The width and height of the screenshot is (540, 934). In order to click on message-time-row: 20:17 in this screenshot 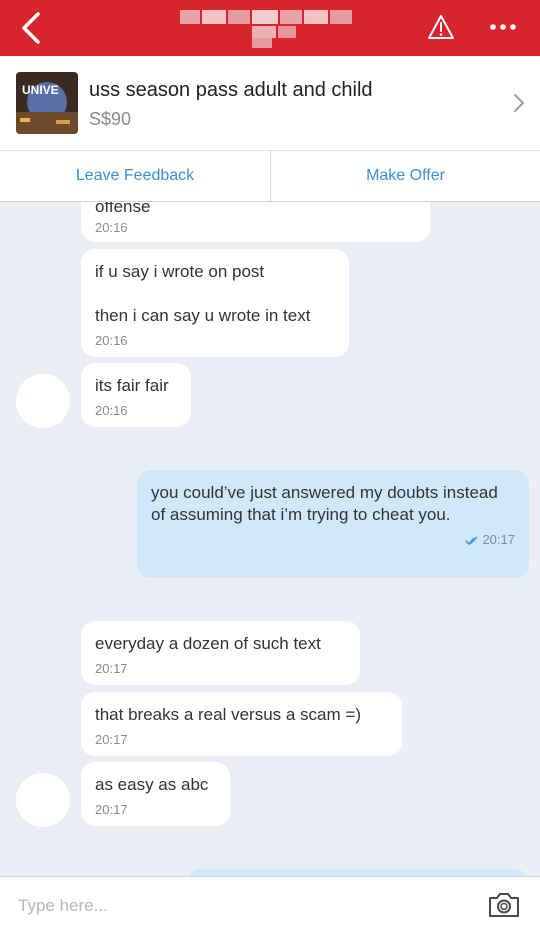, I will do `click(333, 539)`.